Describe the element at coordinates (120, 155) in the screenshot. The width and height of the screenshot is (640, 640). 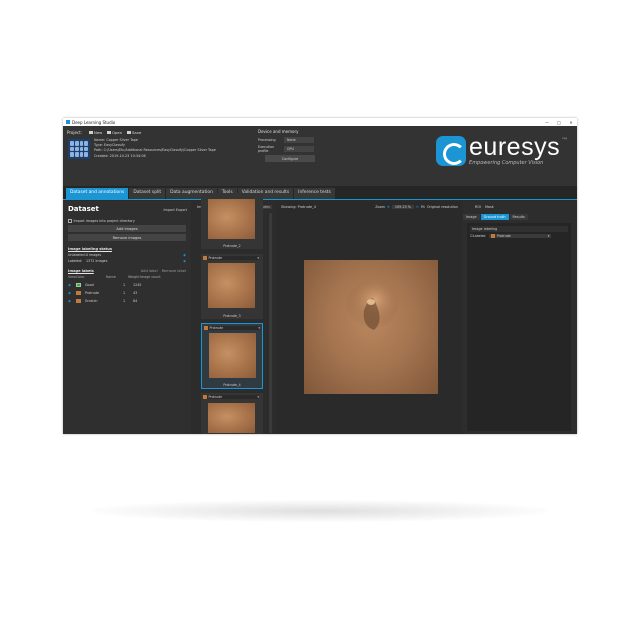
I see `project-created: Created: 2019-10-23 10:34:06` at that location.